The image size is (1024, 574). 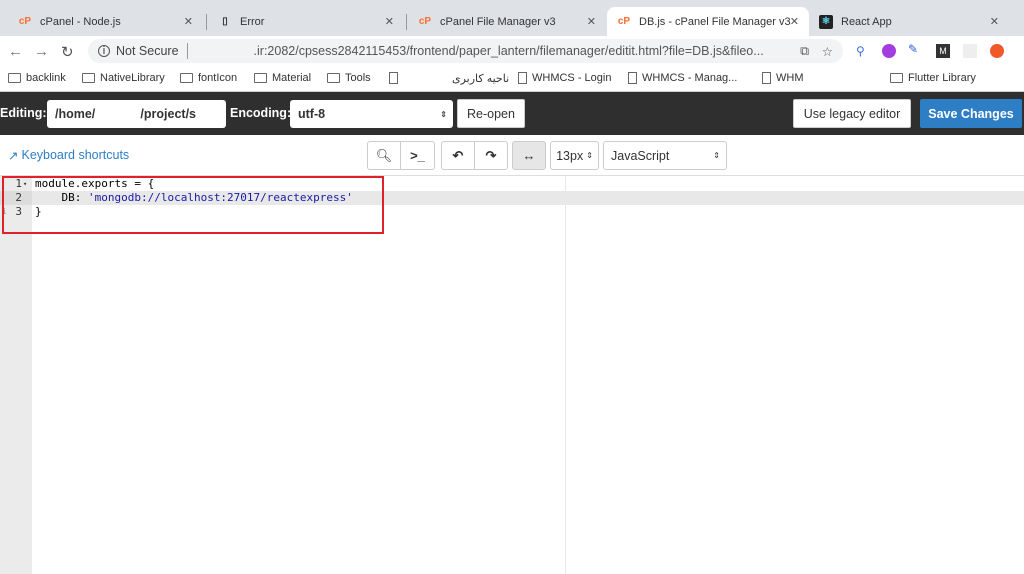 What do you see at coordinates (507, 21) in the screenshot?
I see `tab-file-manager: cP cPanel File Manager v3 ✕` at bounding box center [507, 21].